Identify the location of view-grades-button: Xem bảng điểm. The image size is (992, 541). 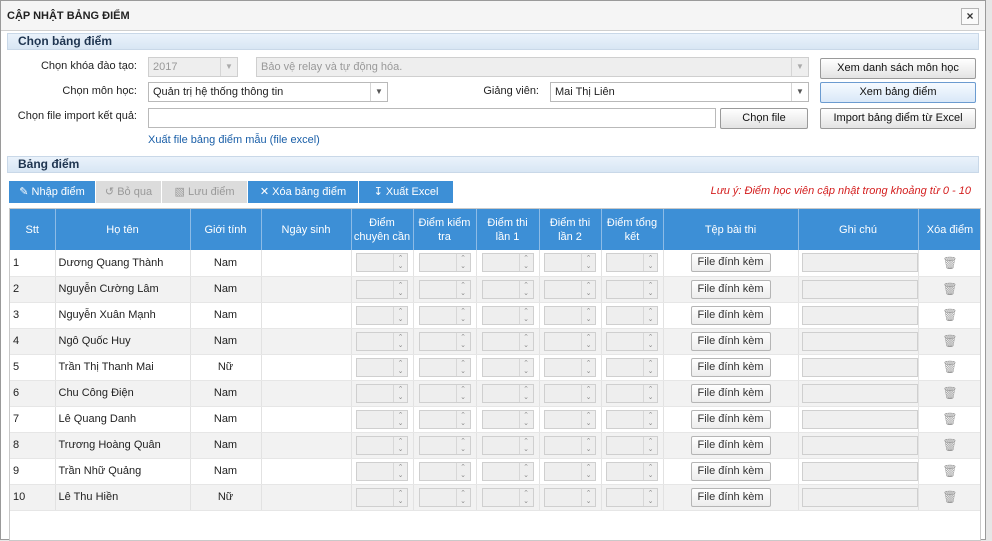
(898, 92).